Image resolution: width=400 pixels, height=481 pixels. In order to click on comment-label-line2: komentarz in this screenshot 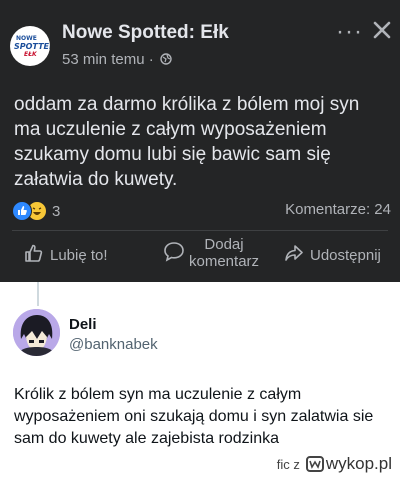, I will do `click(224, 261)`.